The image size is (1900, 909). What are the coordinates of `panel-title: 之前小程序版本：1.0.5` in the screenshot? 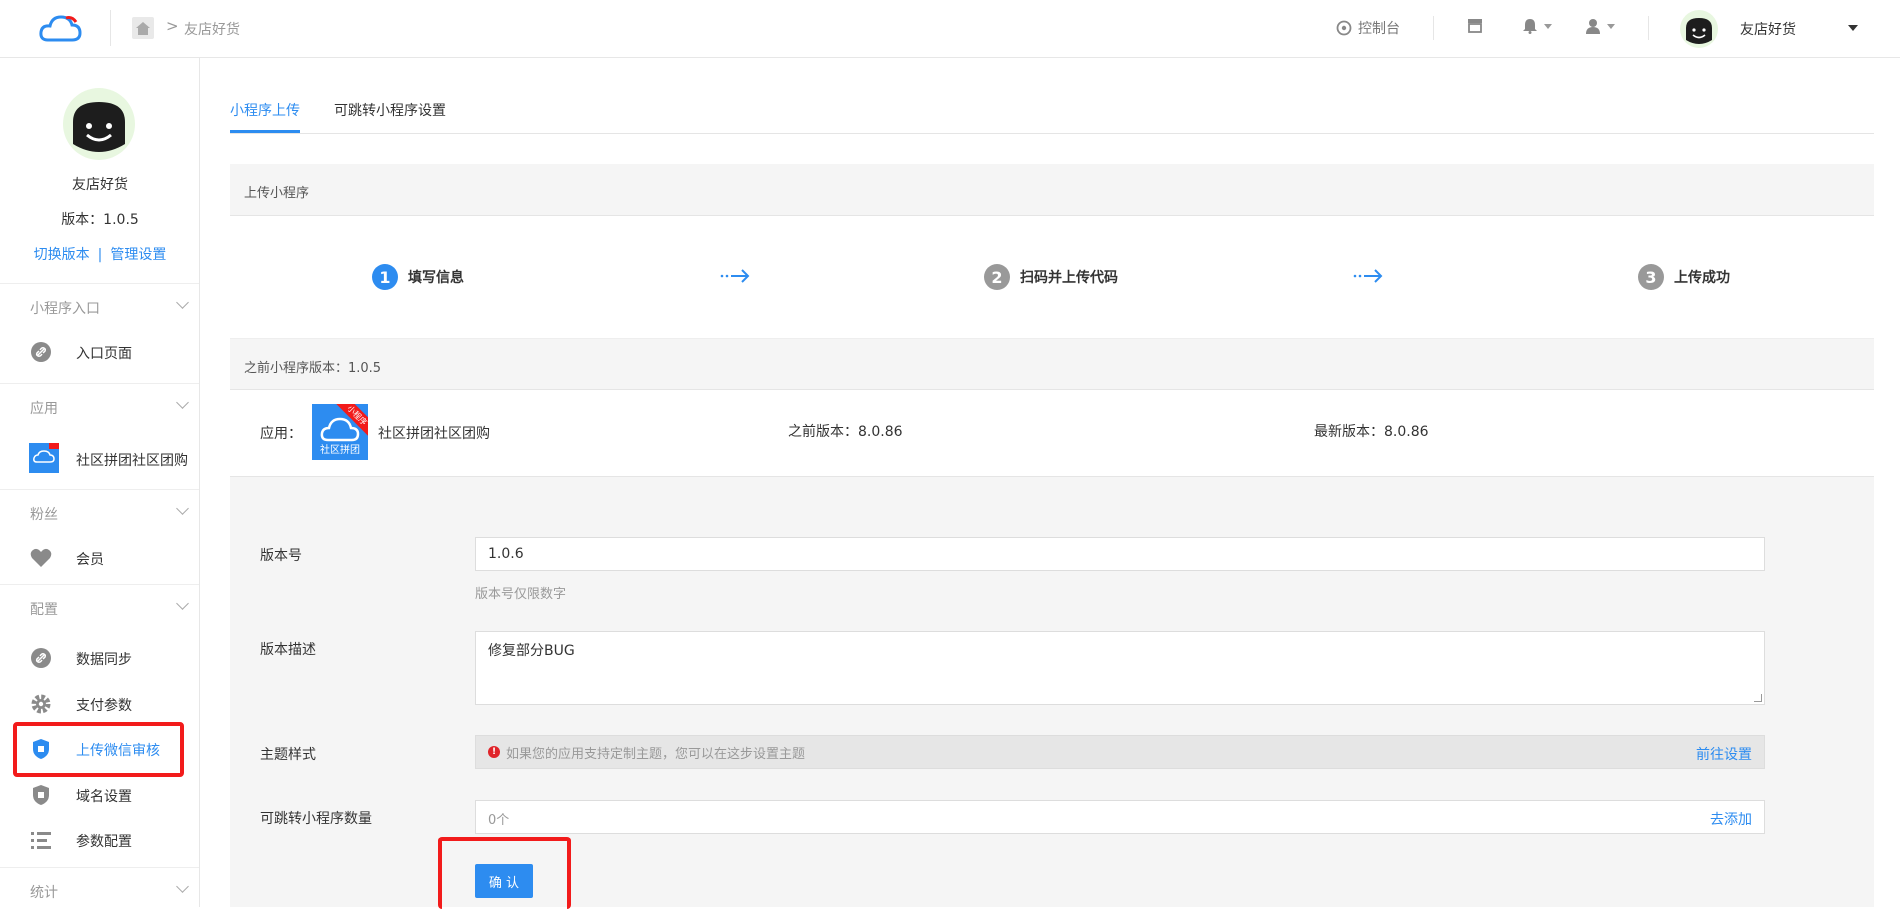 It's located at (313, 368).